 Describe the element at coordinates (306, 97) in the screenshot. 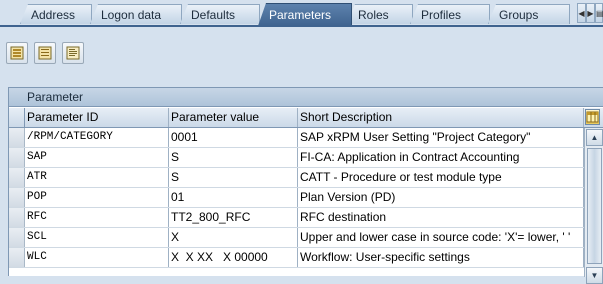

I see `table-caption: Parameter` at that location.